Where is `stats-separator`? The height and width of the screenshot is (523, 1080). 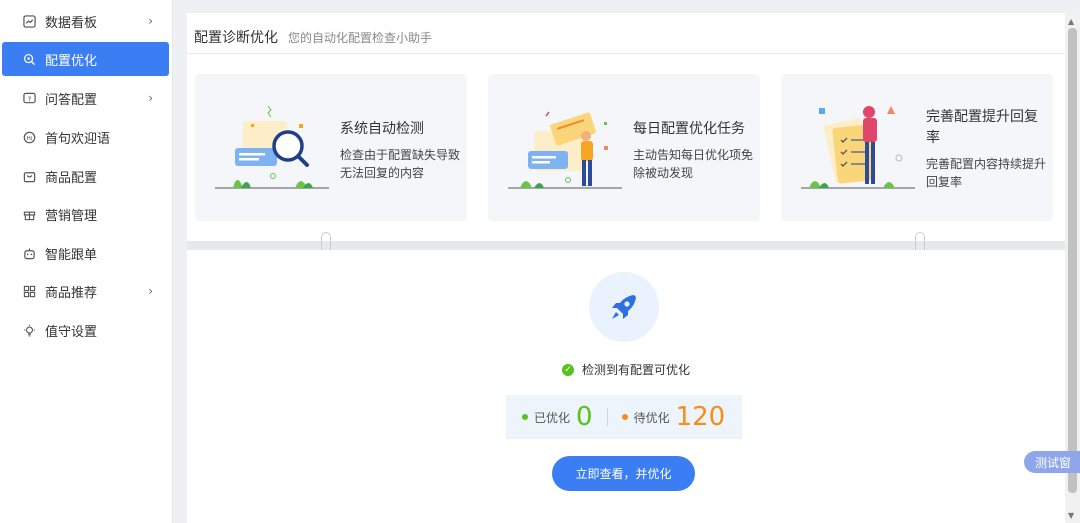
stats-separator is located at coordinates (607, 417).